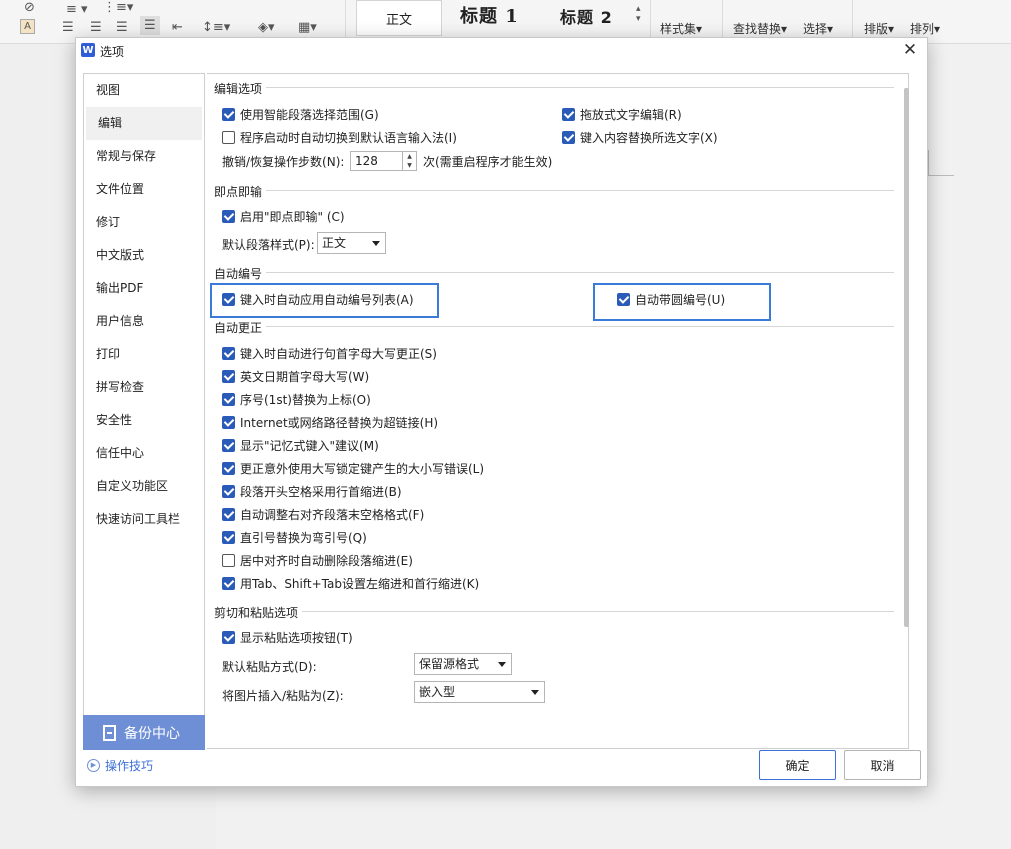  What do you see at coordinates (144, 222) in the screenshot?
I see `nav-item-revision: 修订` at bounding box center [144, 222].